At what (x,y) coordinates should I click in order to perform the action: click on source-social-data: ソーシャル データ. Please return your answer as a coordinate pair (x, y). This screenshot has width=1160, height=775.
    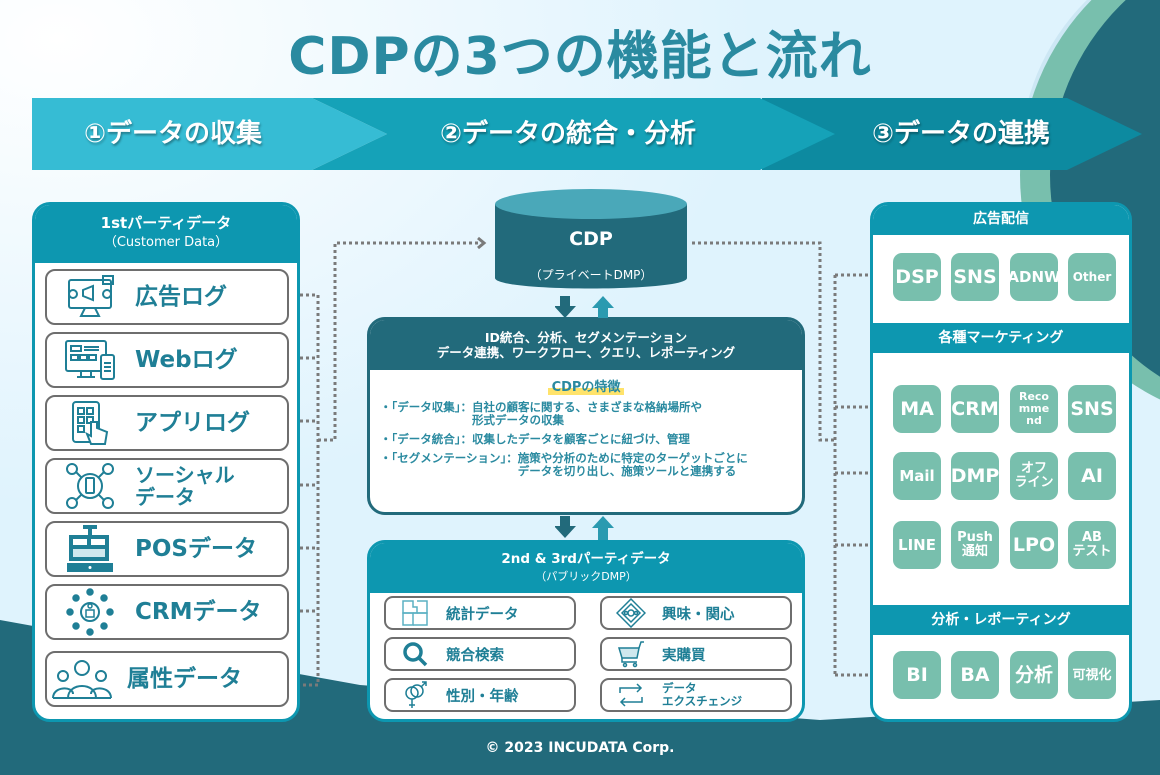
    Looking at the image, I should click on (167, 486).